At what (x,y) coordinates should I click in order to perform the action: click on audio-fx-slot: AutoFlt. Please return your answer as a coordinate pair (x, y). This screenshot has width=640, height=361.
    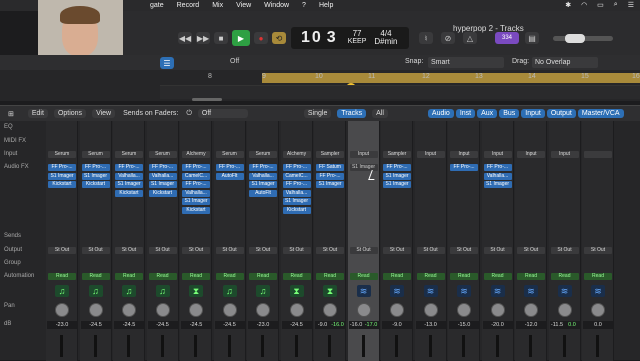
    Looking at the image, I should click on (263, 193).